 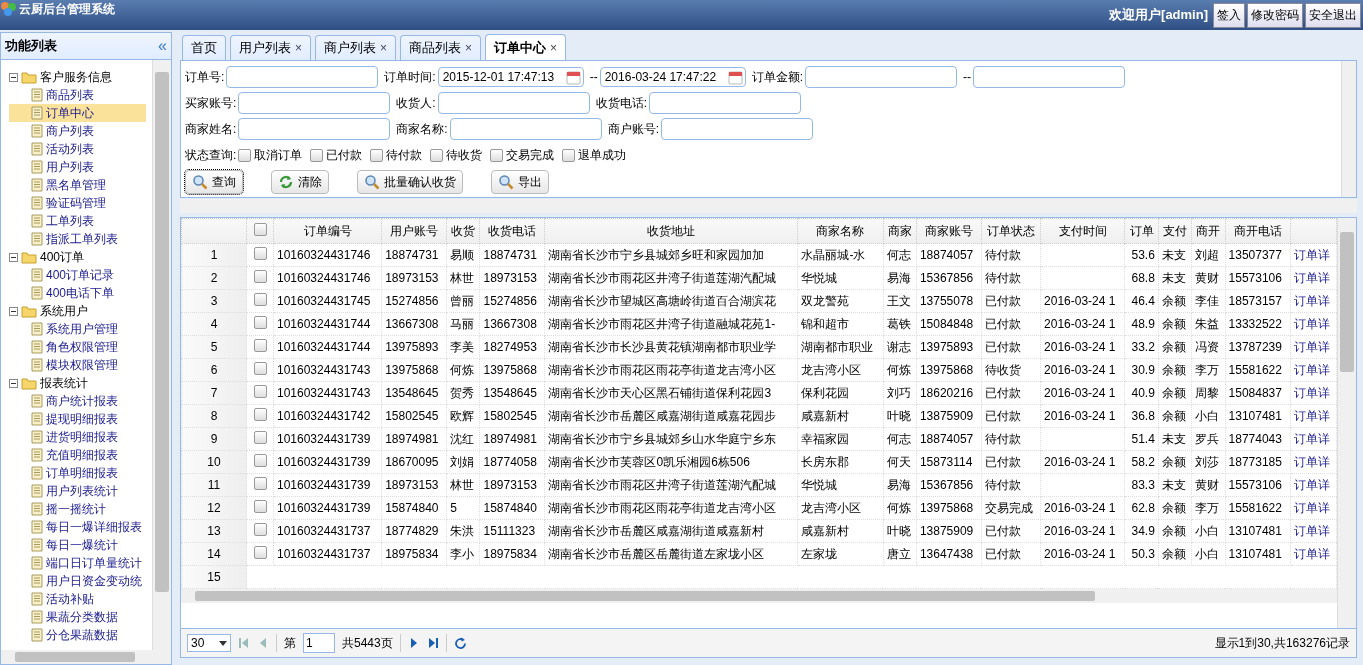 What do you see at coordinates (80, 311) in the screenshot?
I see `tree-group: 系统用户` at bounding box center [80, 311].